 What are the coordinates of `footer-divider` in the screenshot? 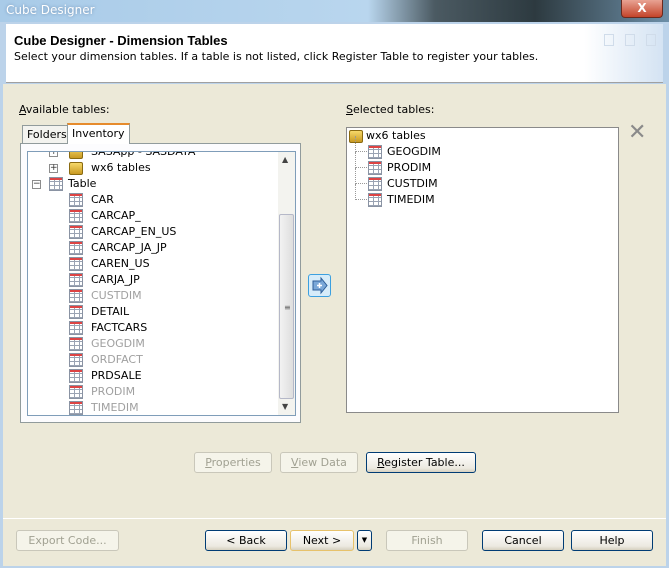 It's located at (334, 518).